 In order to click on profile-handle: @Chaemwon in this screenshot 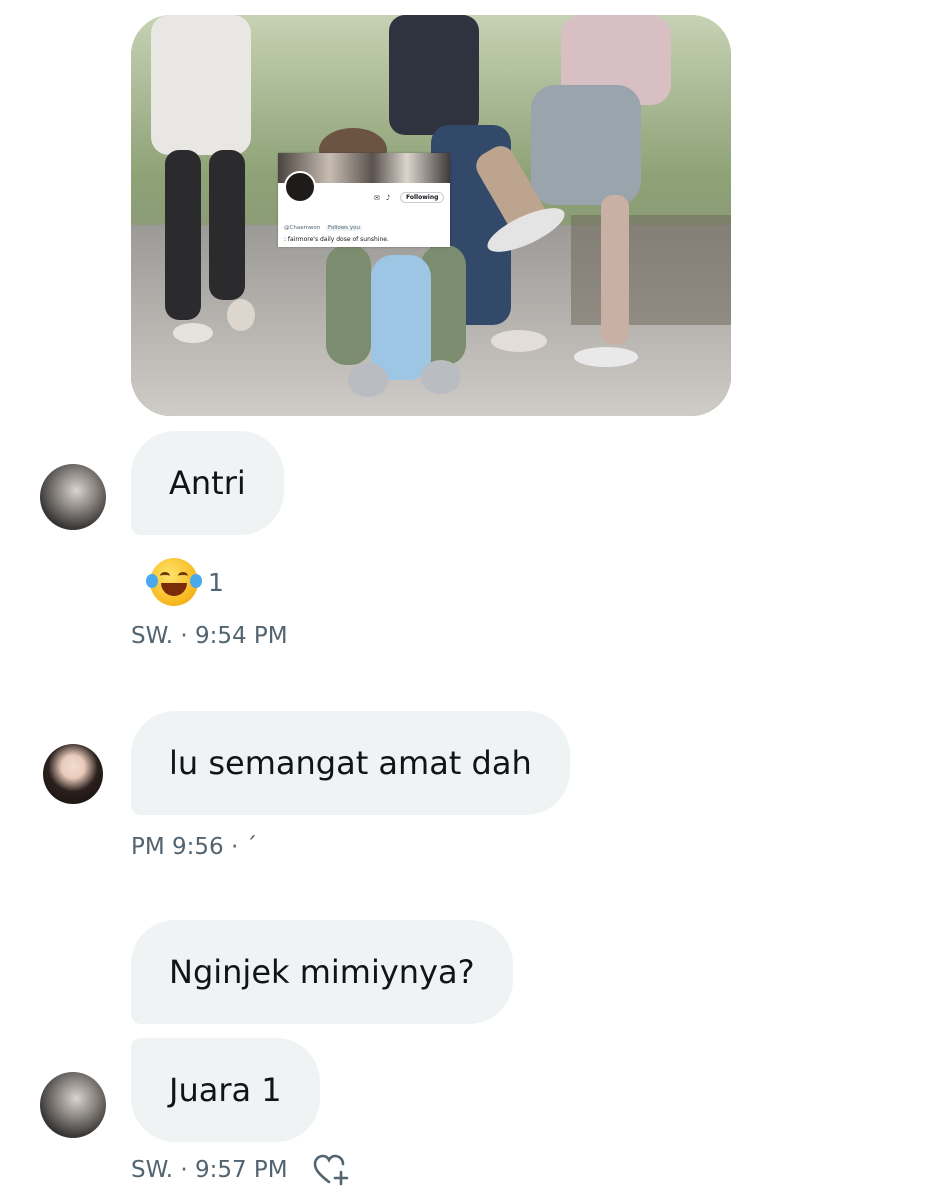, I will do `click(302, 228)`.